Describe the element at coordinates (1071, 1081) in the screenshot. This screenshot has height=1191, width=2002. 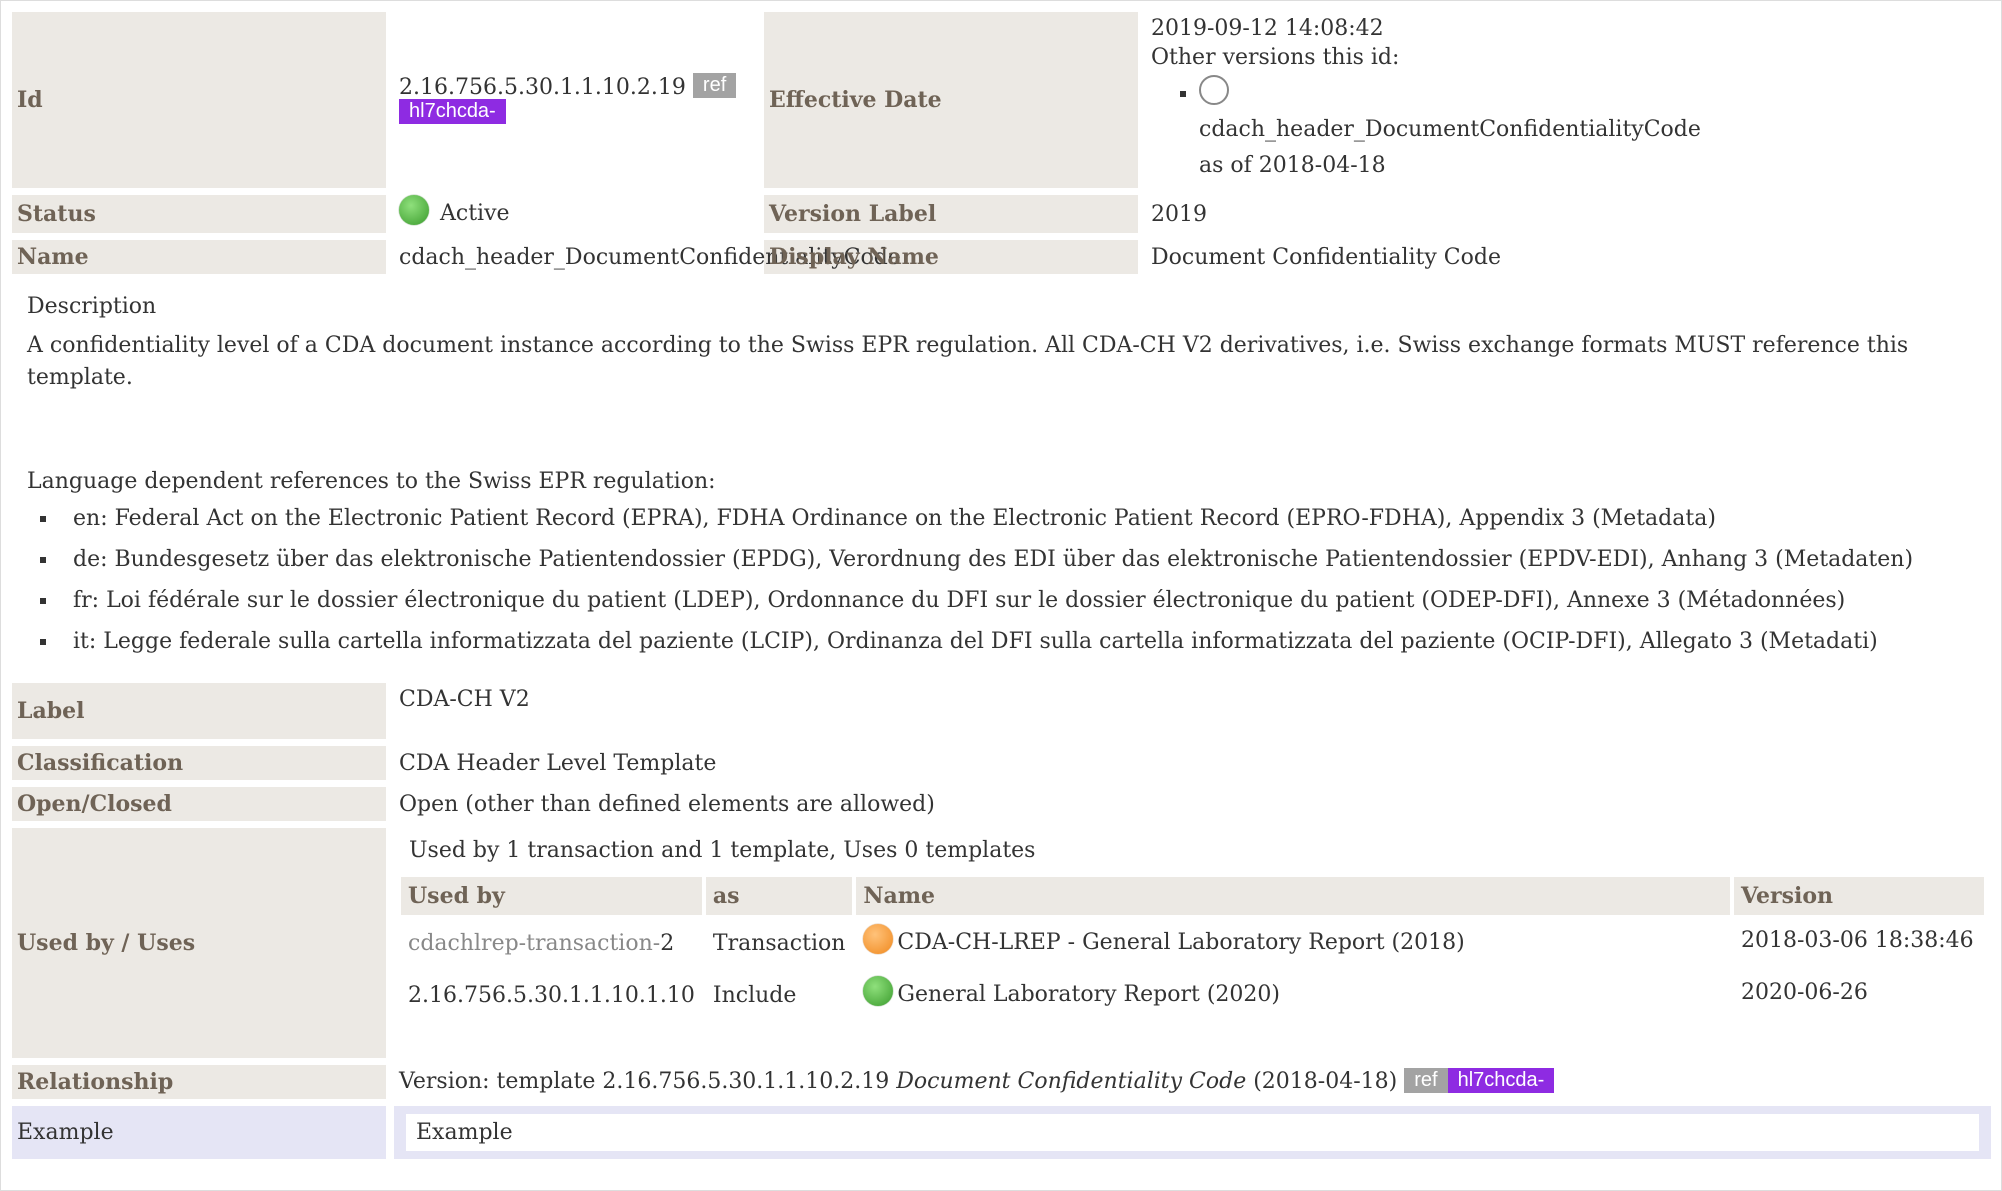
I see `relationship-template-name: Document Confidentiality Code` at that location.